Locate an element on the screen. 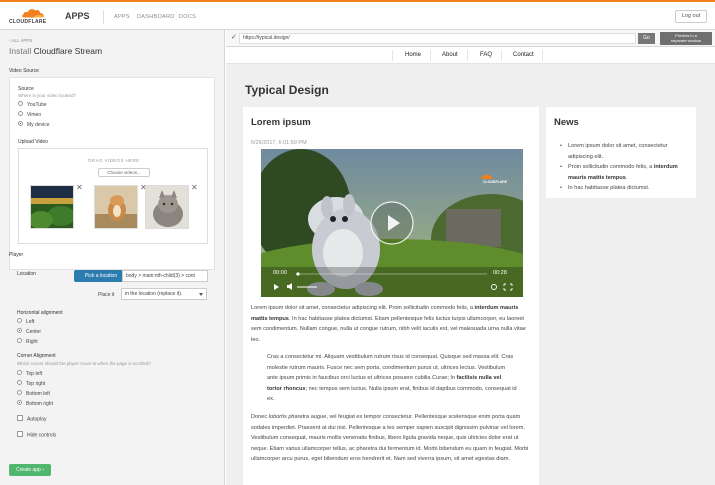 The height and width of the screenshot is (485, 715). video-frame is located at coordinates (392, 223).